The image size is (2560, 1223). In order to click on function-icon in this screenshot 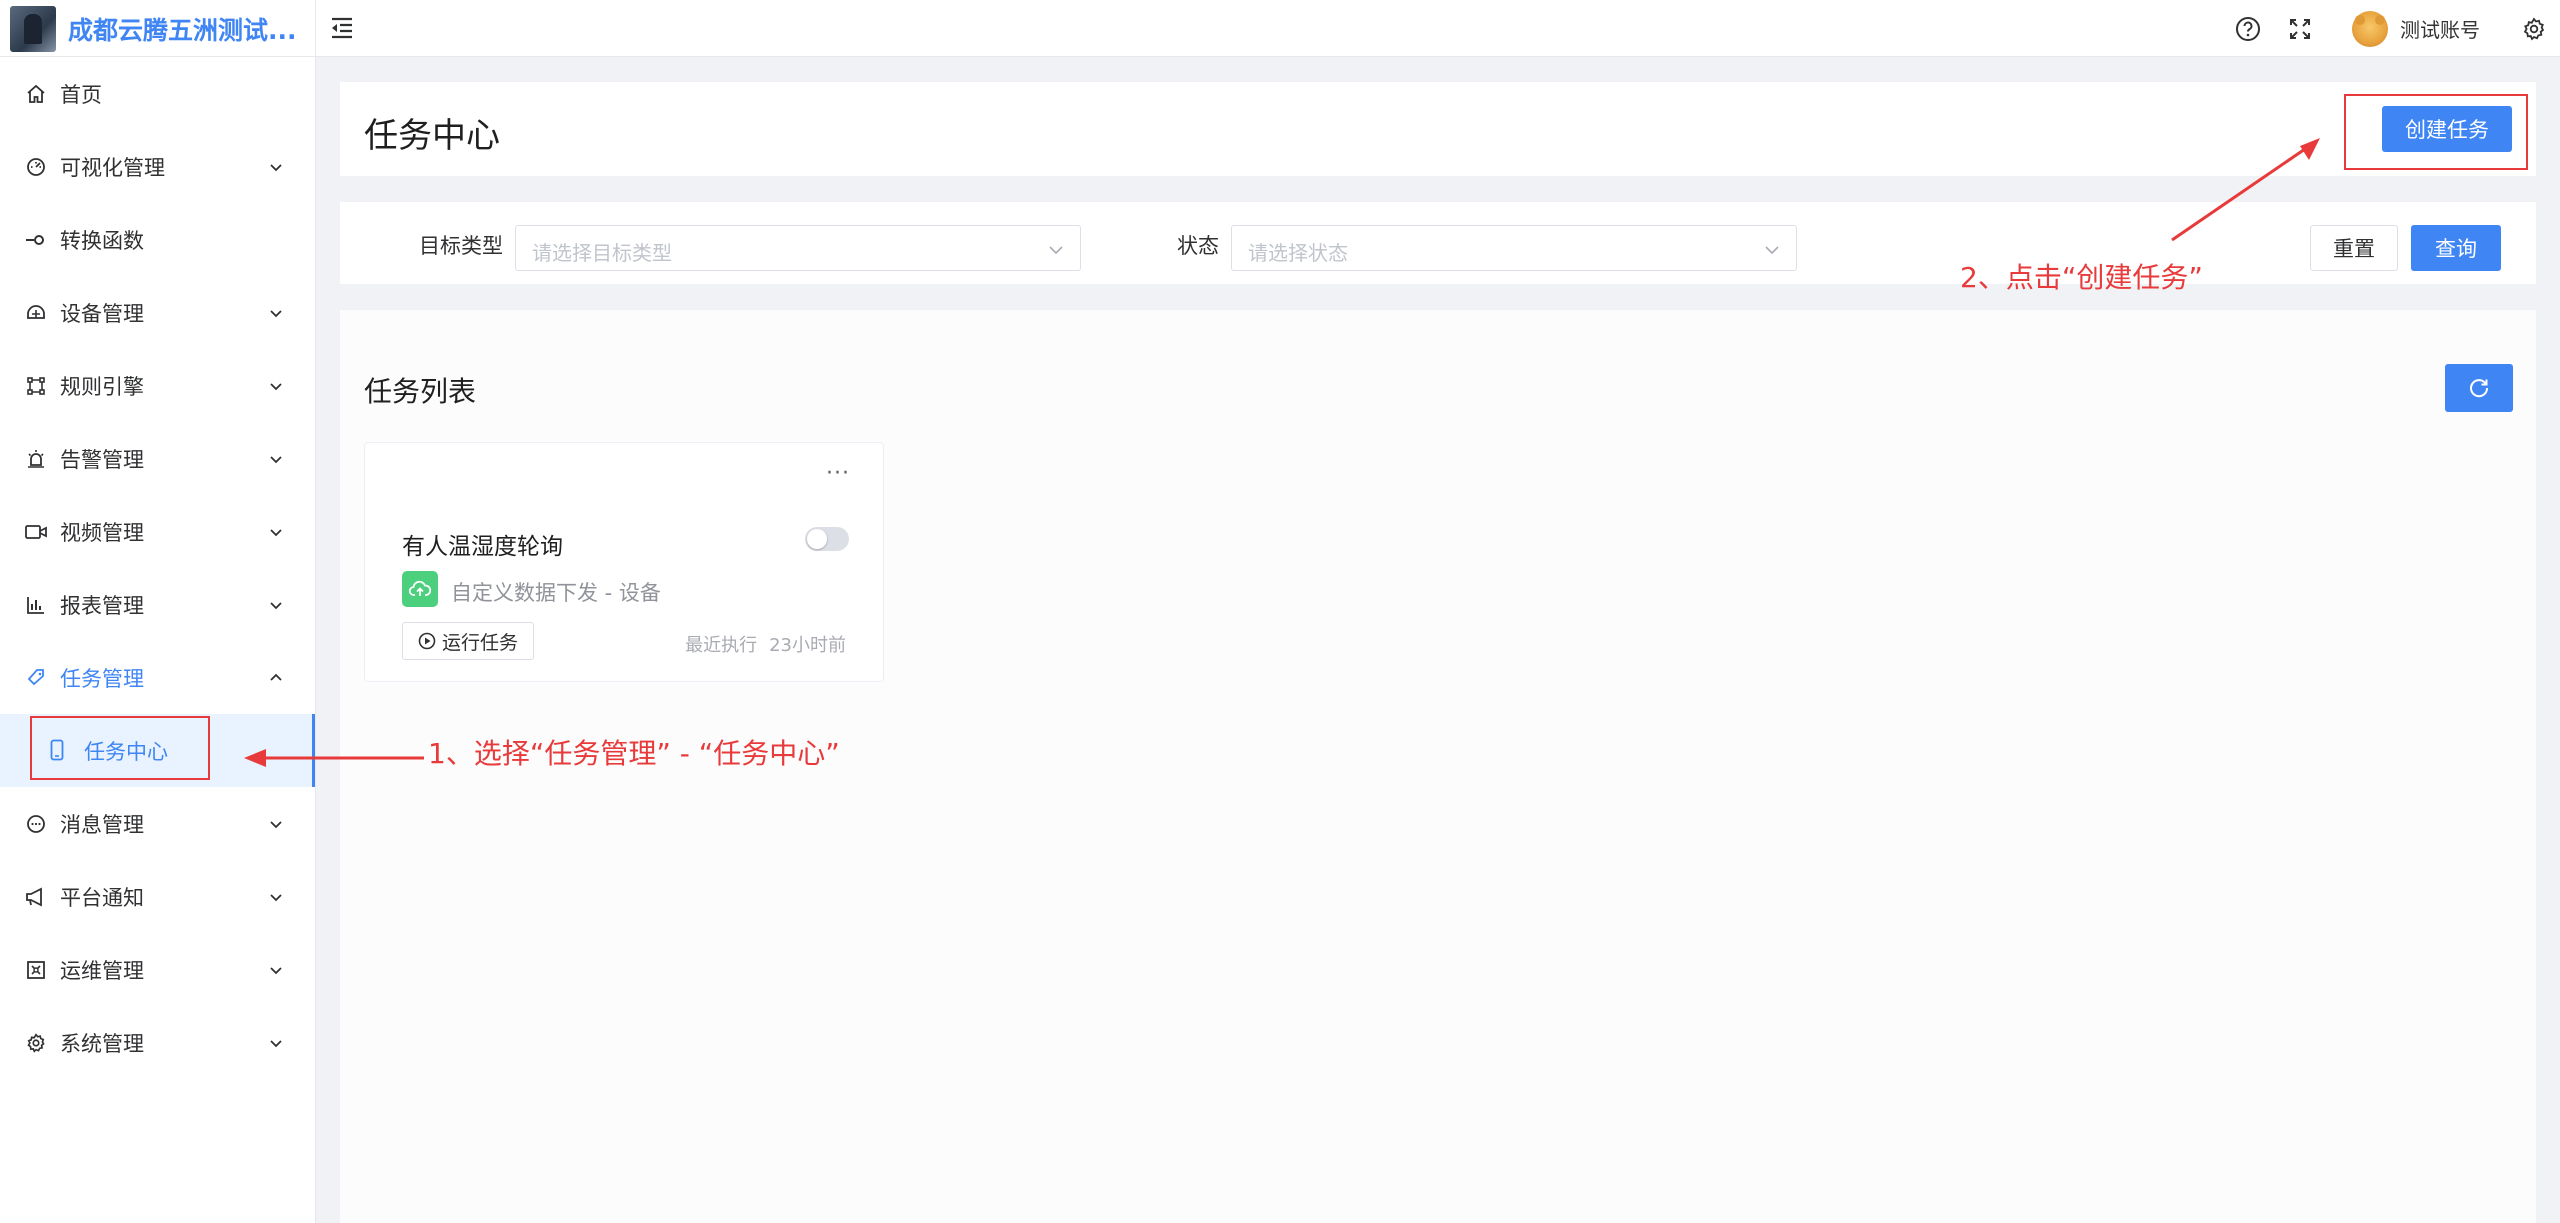, I will do `click(36, 240)`.